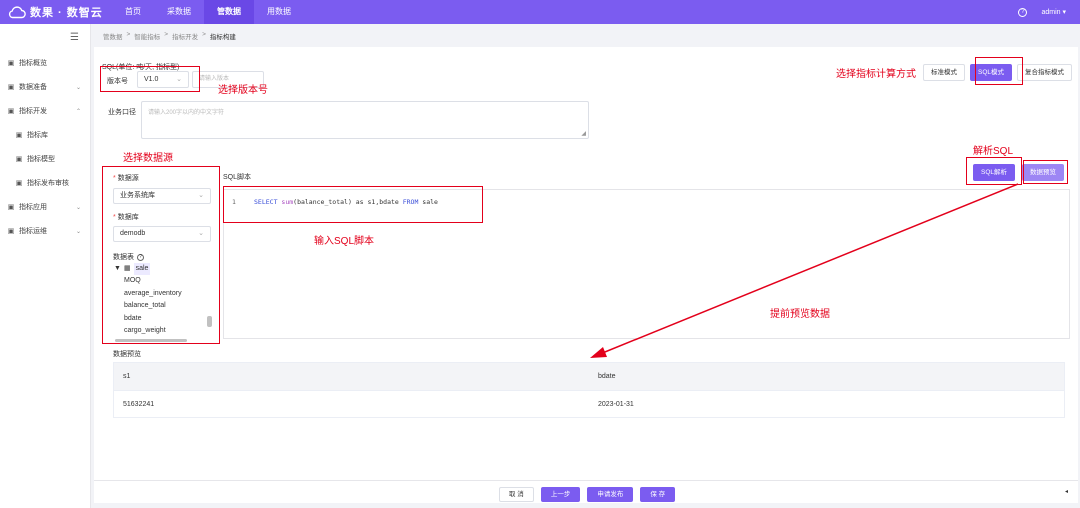 Image resolution: width=1080 pixels, height=508 pixels. Describe the element at coordinates (1066, 492) in the screenshot. I see `caret-left-icon: ◂` at that location.